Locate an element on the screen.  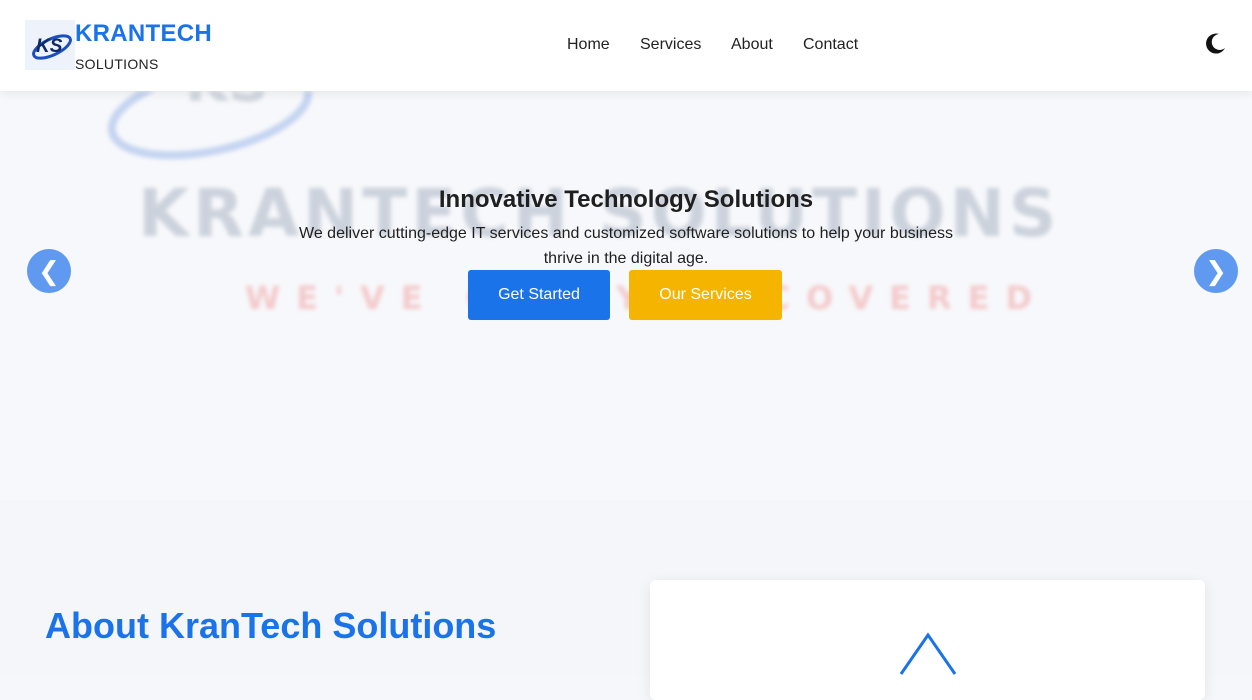
chevron-right-icon: ❯ is located at coordinates (1216, 271).